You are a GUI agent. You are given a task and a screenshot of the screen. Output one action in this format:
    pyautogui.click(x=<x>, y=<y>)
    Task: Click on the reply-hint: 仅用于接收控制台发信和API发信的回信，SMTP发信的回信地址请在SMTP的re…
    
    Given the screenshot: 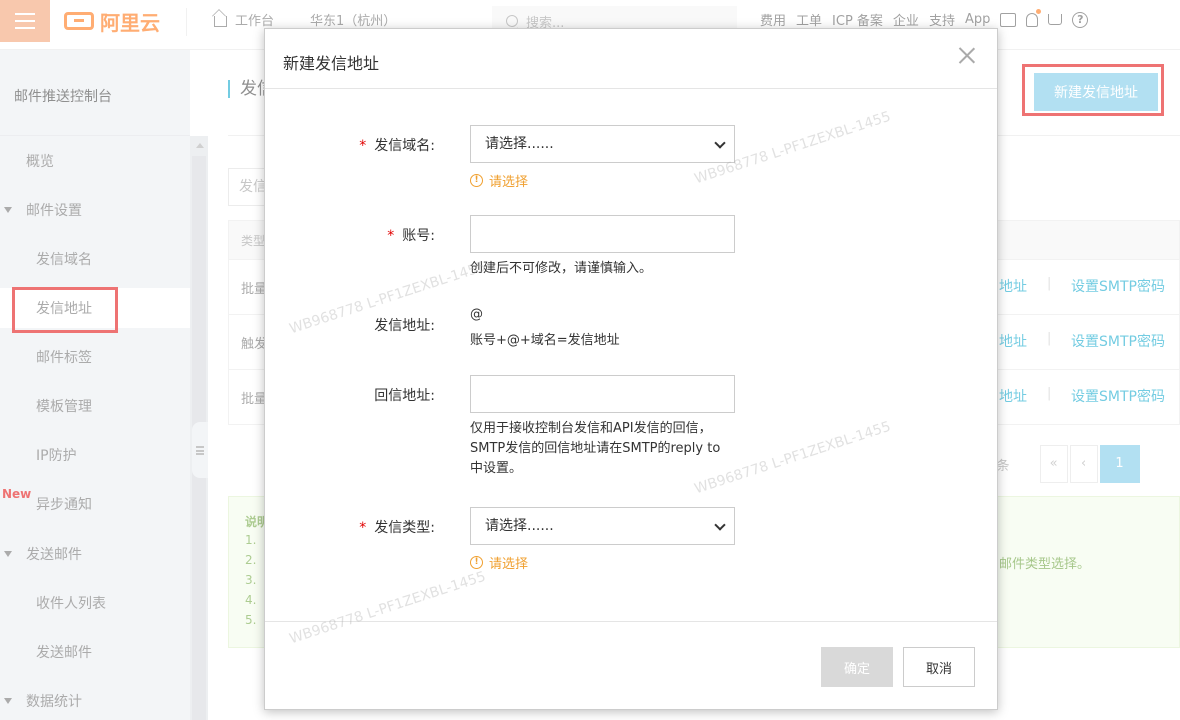 What is the action you would take?
    pyautogui.click(x=595, y=448)
    